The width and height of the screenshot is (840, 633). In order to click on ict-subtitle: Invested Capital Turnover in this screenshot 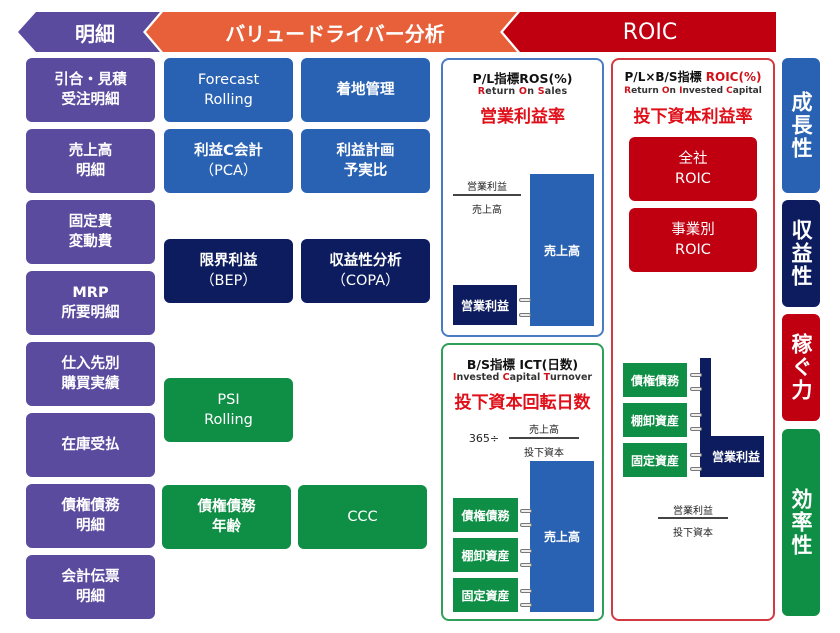, I will do `click(522, 377)`.